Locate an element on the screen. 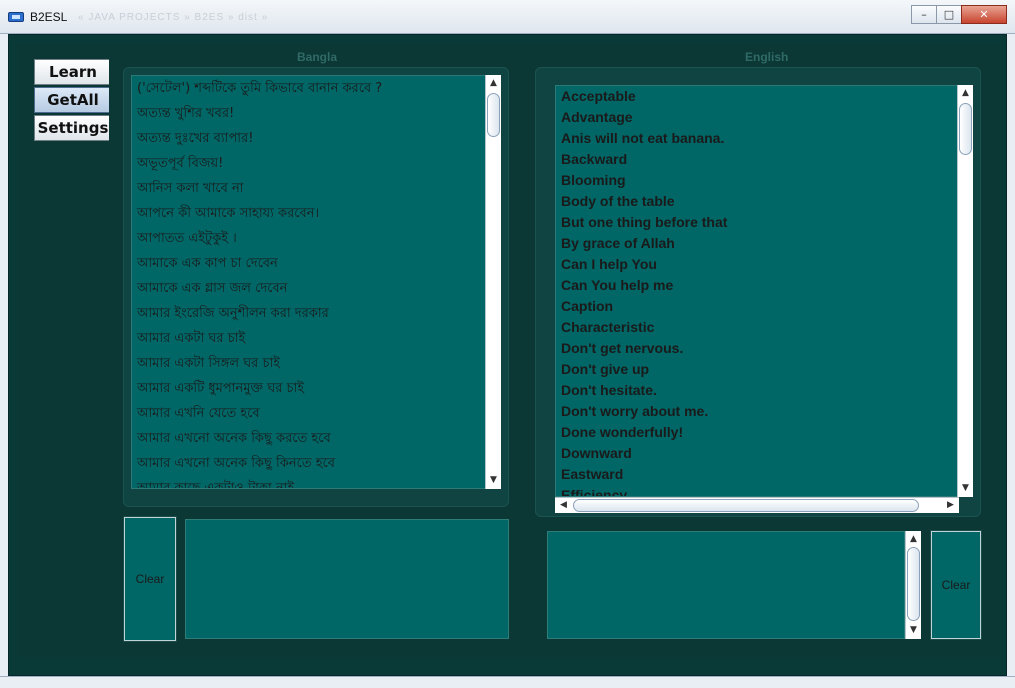  english-list-scrollbar: ▲ ▼ is located at coordinates (965, 291).